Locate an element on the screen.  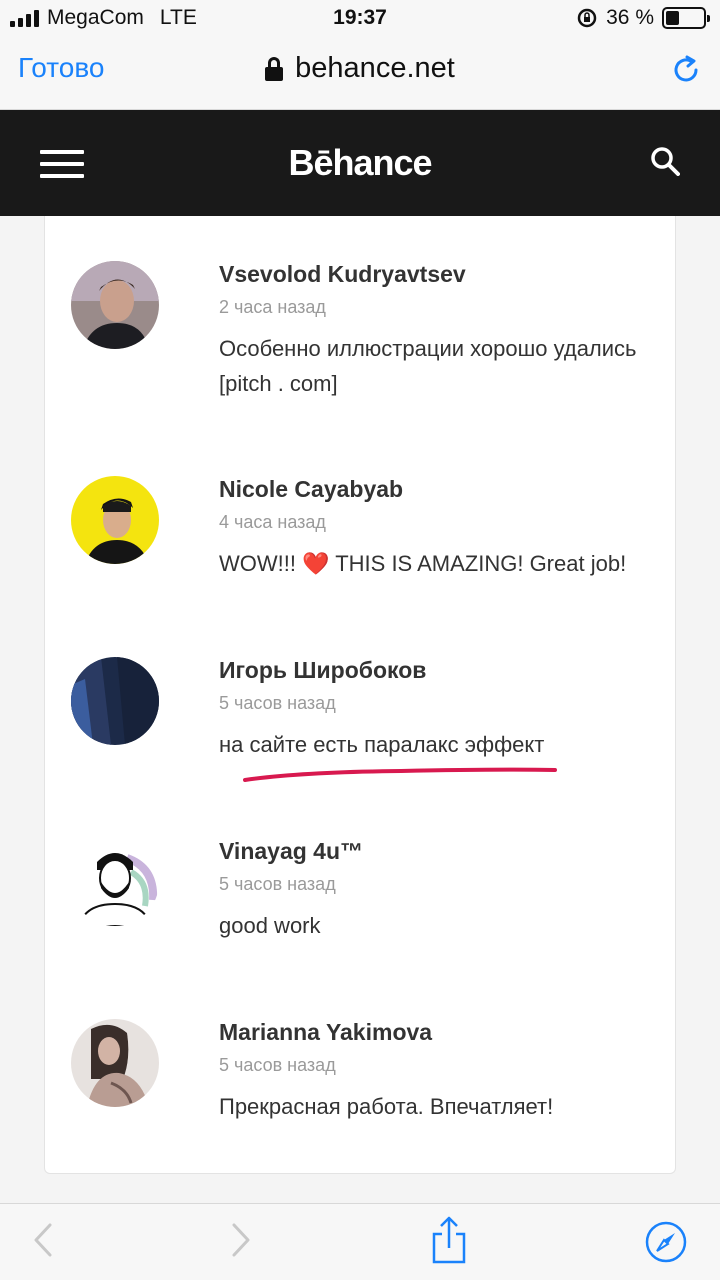
comment-time: 4 часа назад is located at coordinates (272, 522).